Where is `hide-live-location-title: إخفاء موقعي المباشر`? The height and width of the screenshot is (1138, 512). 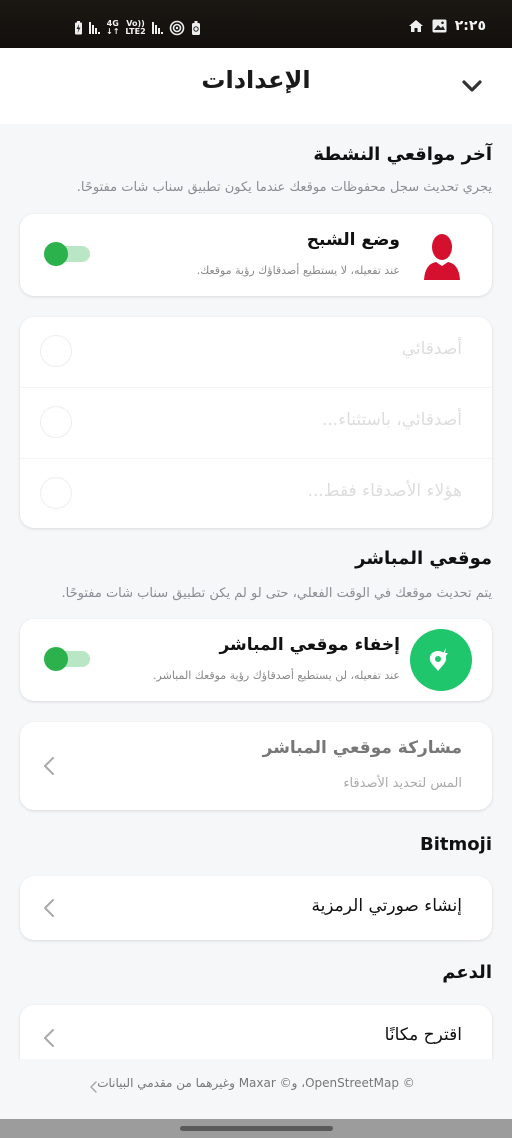 hide-live-location-title: إخفاء موقعي المباشر is located at coordinates (309, 645).